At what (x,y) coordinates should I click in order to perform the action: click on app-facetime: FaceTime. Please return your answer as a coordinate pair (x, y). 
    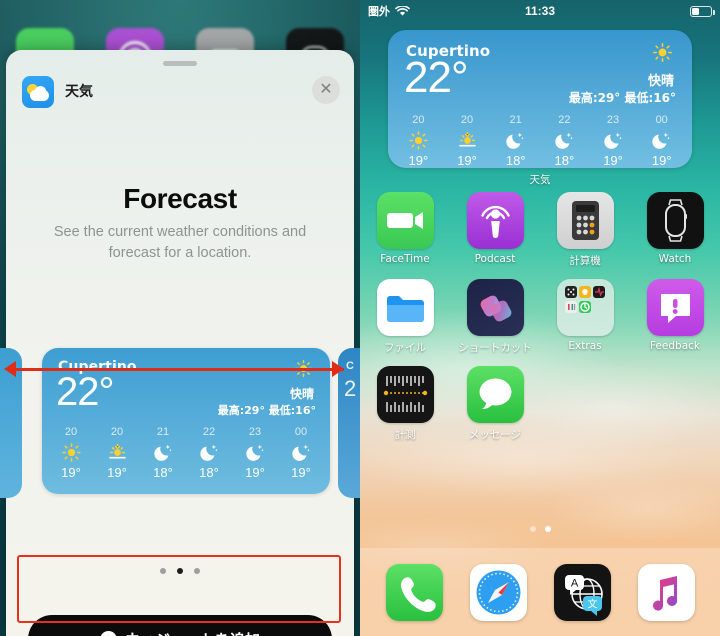
    Looking at the image, I should click on (405, 230).